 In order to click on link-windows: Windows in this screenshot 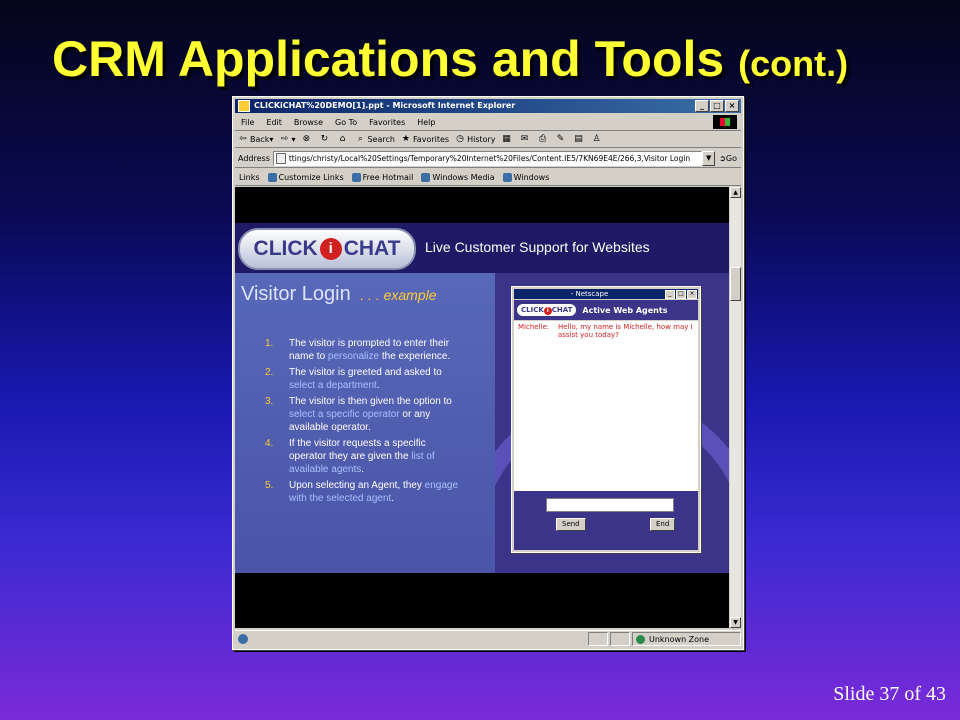, I will do `click(526, 177)`.